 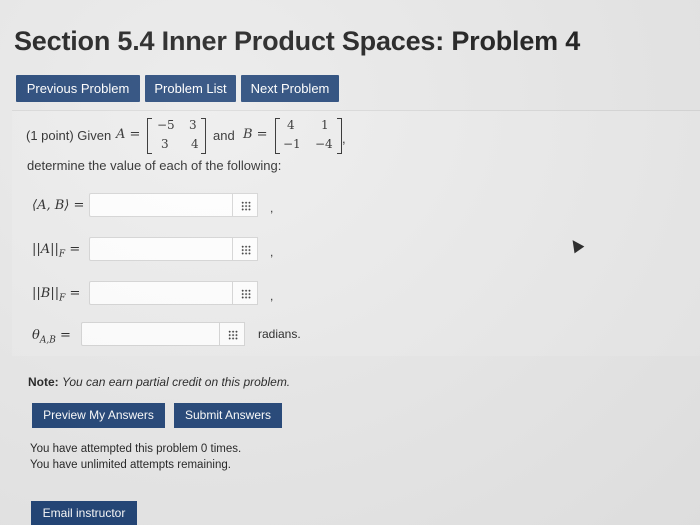 What do you see at coordinates (190, 88) in the screenshot?
I see `problem-list-button: Problem List` at bounding box center [190, 88].